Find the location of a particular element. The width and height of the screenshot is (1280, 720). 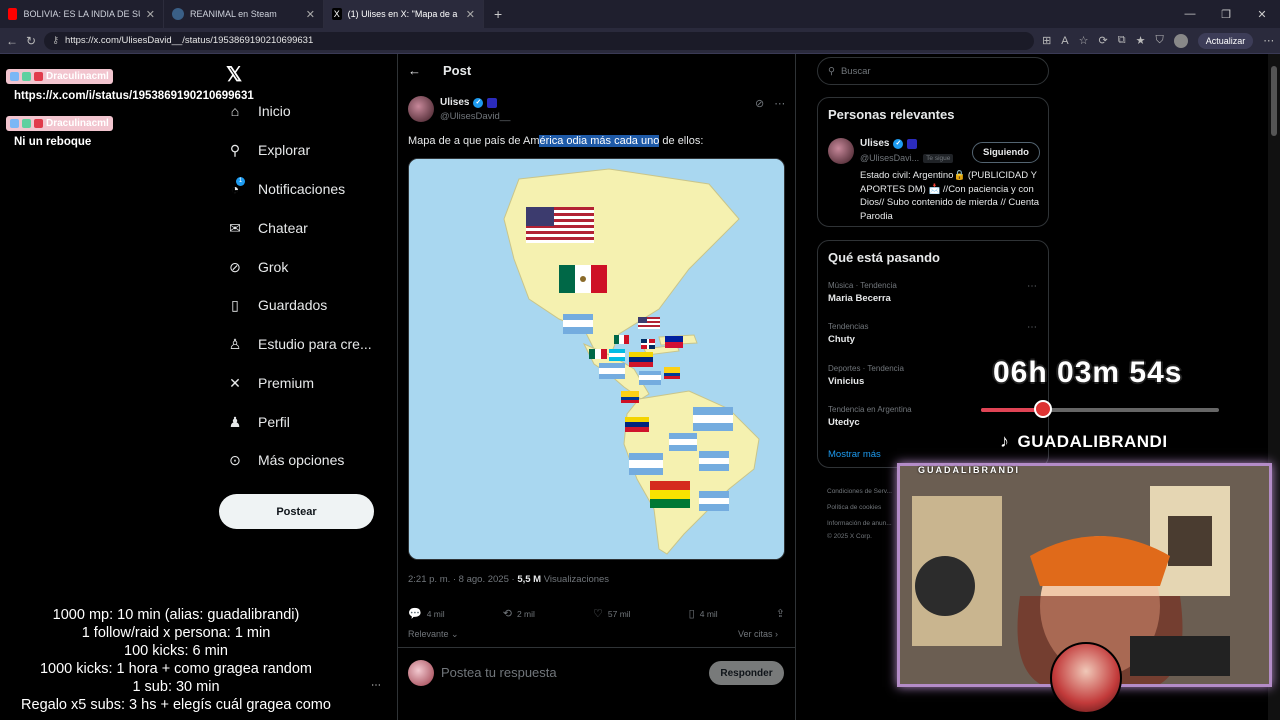

trend-item: Tendencia en Argentina Utedyc is located at coordinates (870, 416).